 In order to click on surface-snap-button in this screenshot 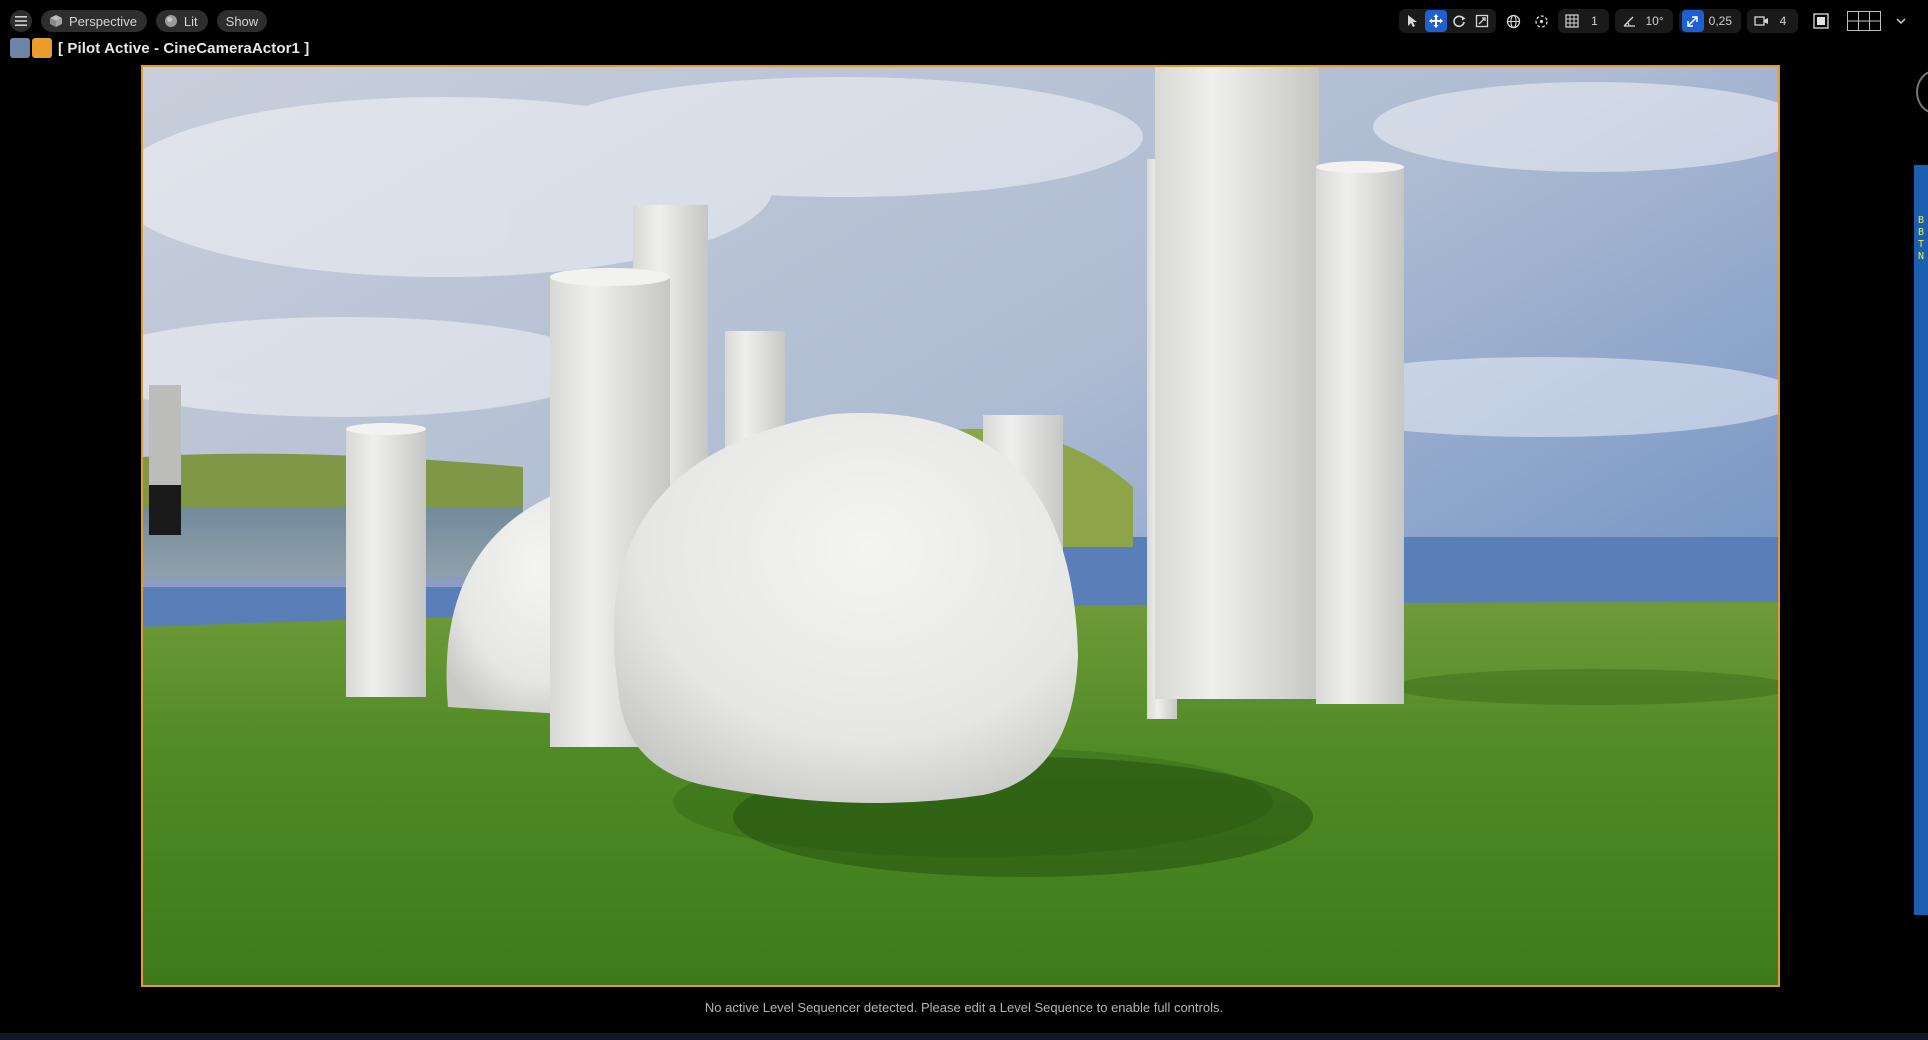, I will do `click(1541, 21)`.